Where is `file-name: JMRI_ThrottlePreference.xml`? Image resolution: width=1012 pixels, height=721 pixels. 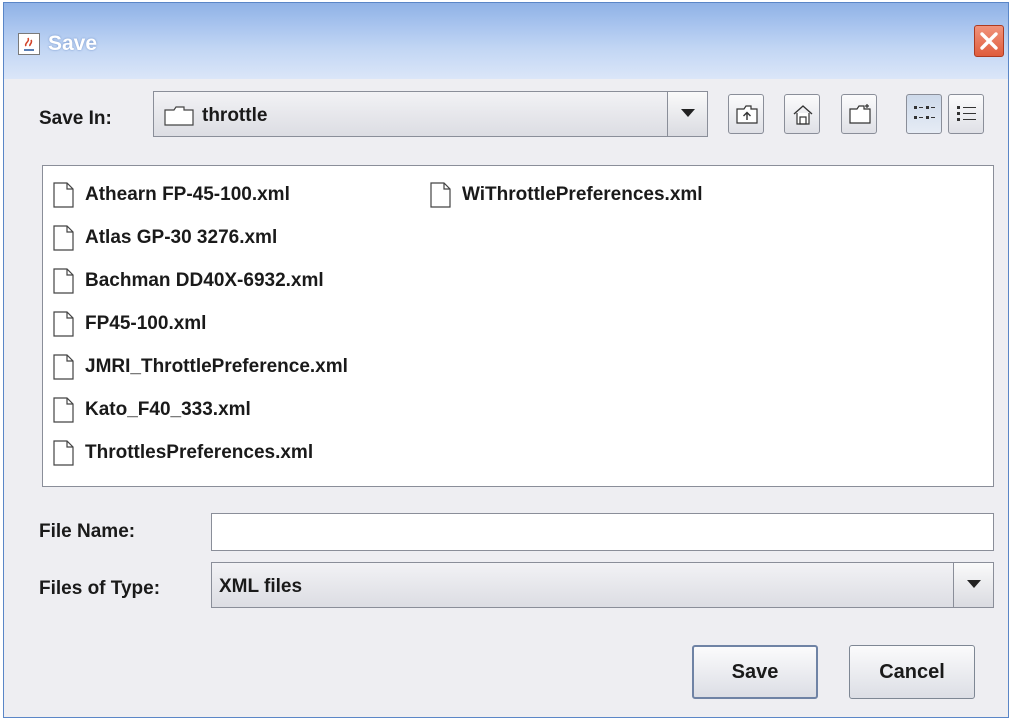
file-name: JMRI_ThrottlePreference.xml is located at coordinates (216, 366).